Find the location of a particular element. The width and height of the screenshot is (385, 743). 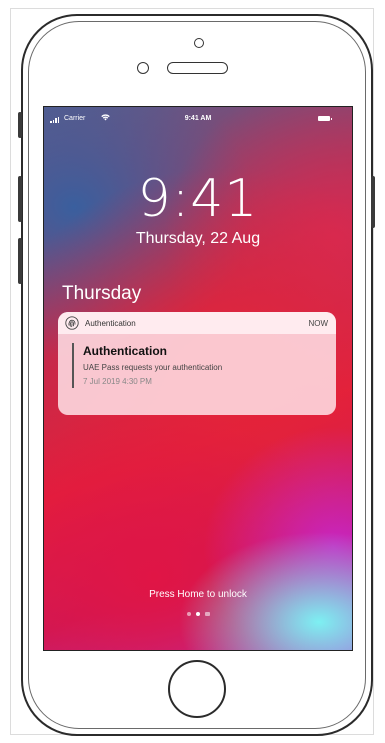

power-button is located at coordinates (373, 202).